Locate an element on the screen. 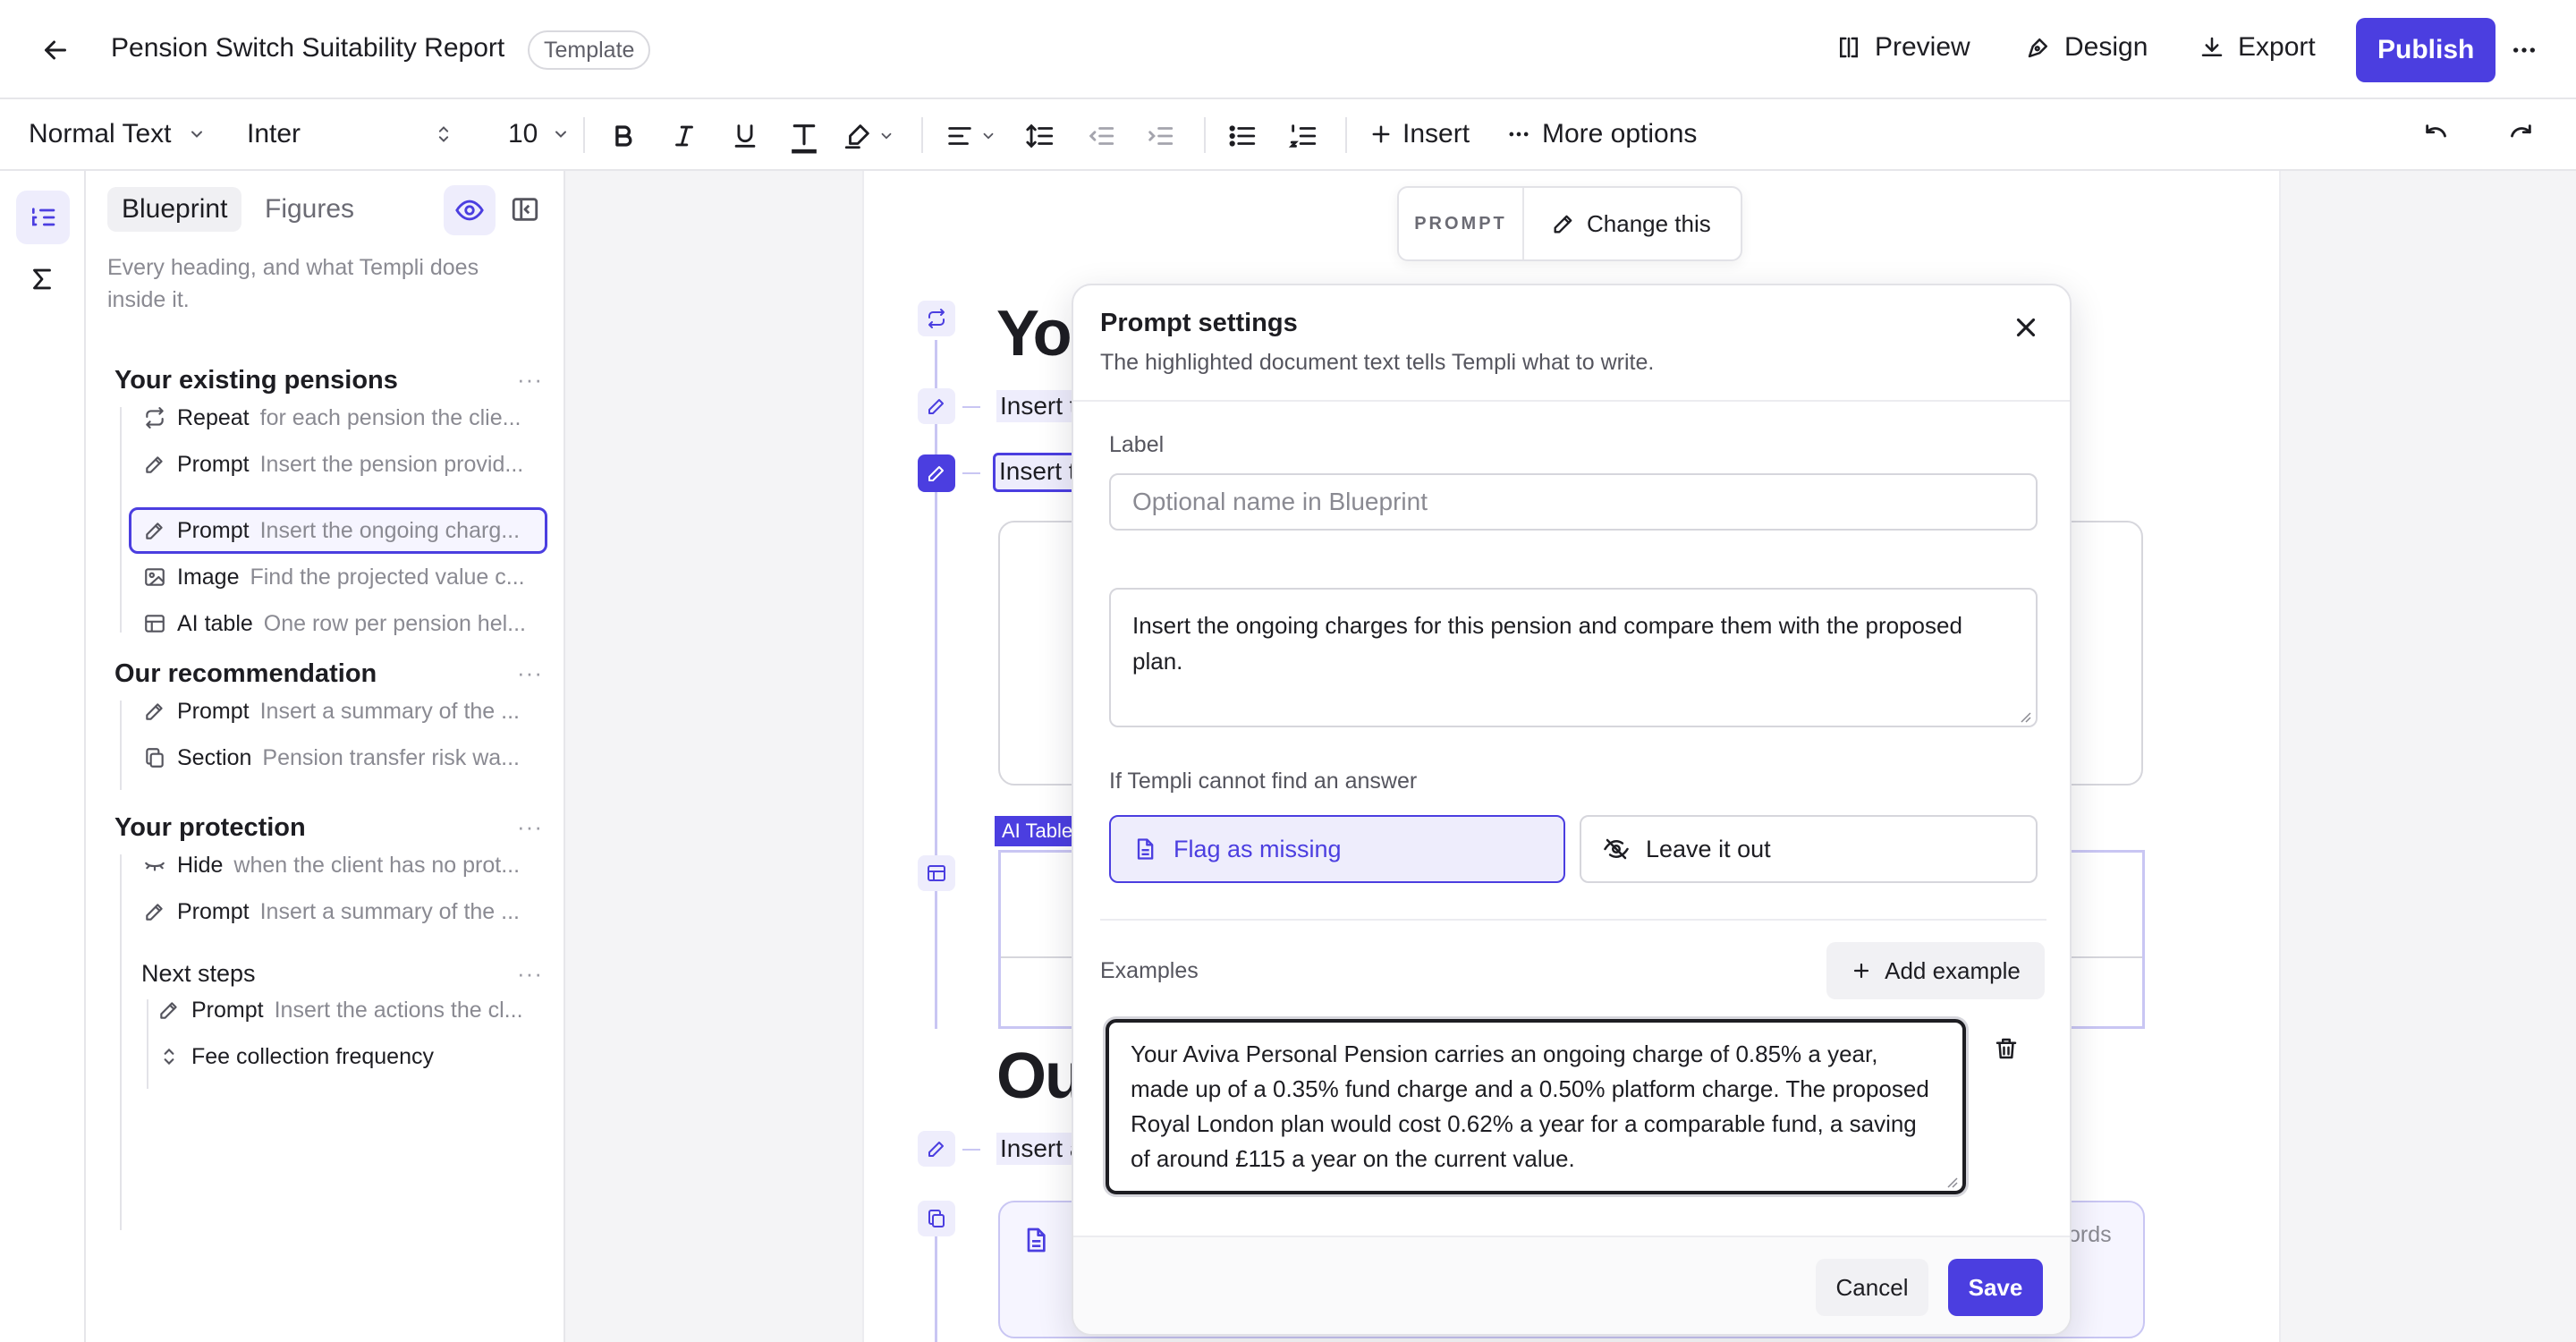 This screenshot has height=1342, width=2576. line-spacing-icon is located at coordinates (1040, 136).